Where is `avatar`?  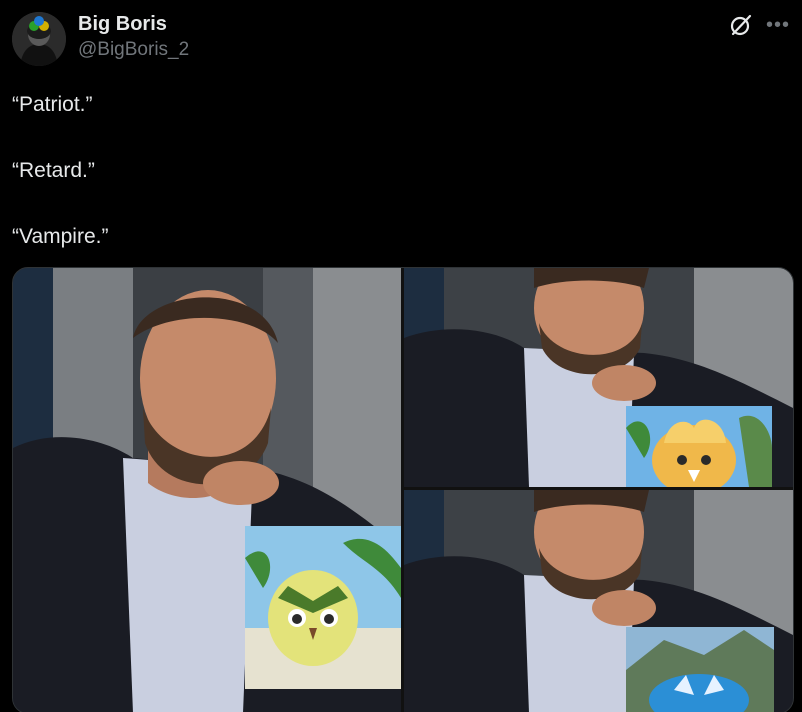
avatar is located at coordinates (39, 39).